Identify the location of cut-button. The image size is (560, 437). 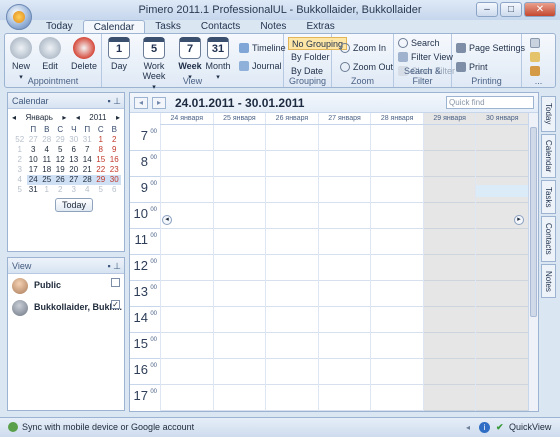
(536, 43).